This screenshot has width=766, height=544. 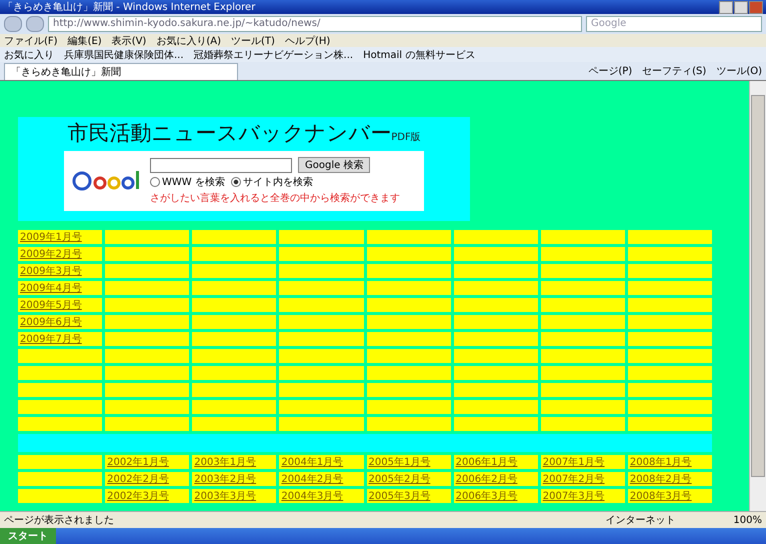 I want to click on issue-link: 2009年7月号, so click(x=51, y=339).